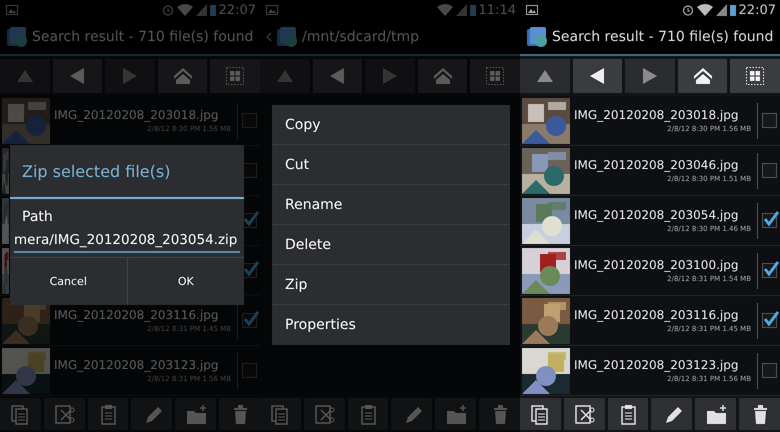 Image resolution: width=780 pixels, height=432 pixels. I want to click on back-button, so click(597, 76).